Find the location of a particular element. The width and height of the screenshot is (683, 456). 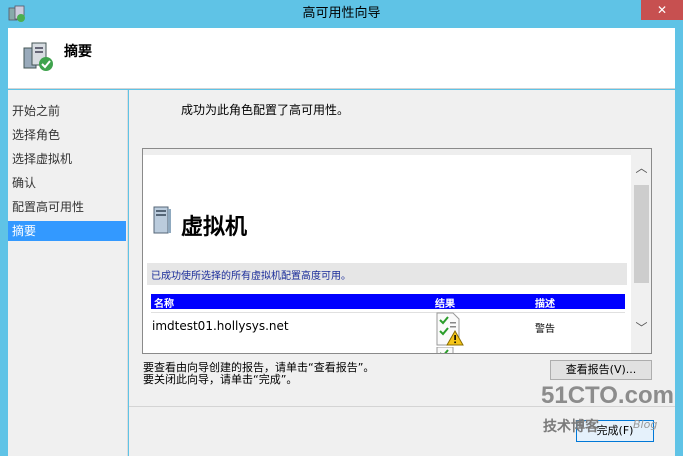

instruction-finish: 要关闭此向导，请单击“完成”。 is located at coordinates (220, 379).